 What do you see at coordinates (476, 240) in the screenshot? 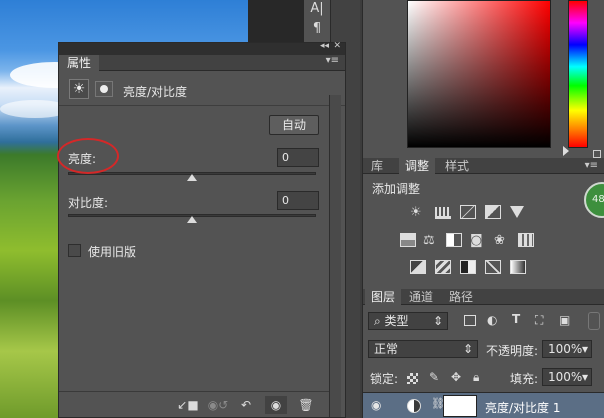
I see `photo-filter-icon: ◙` at bounding box center [476, 240].